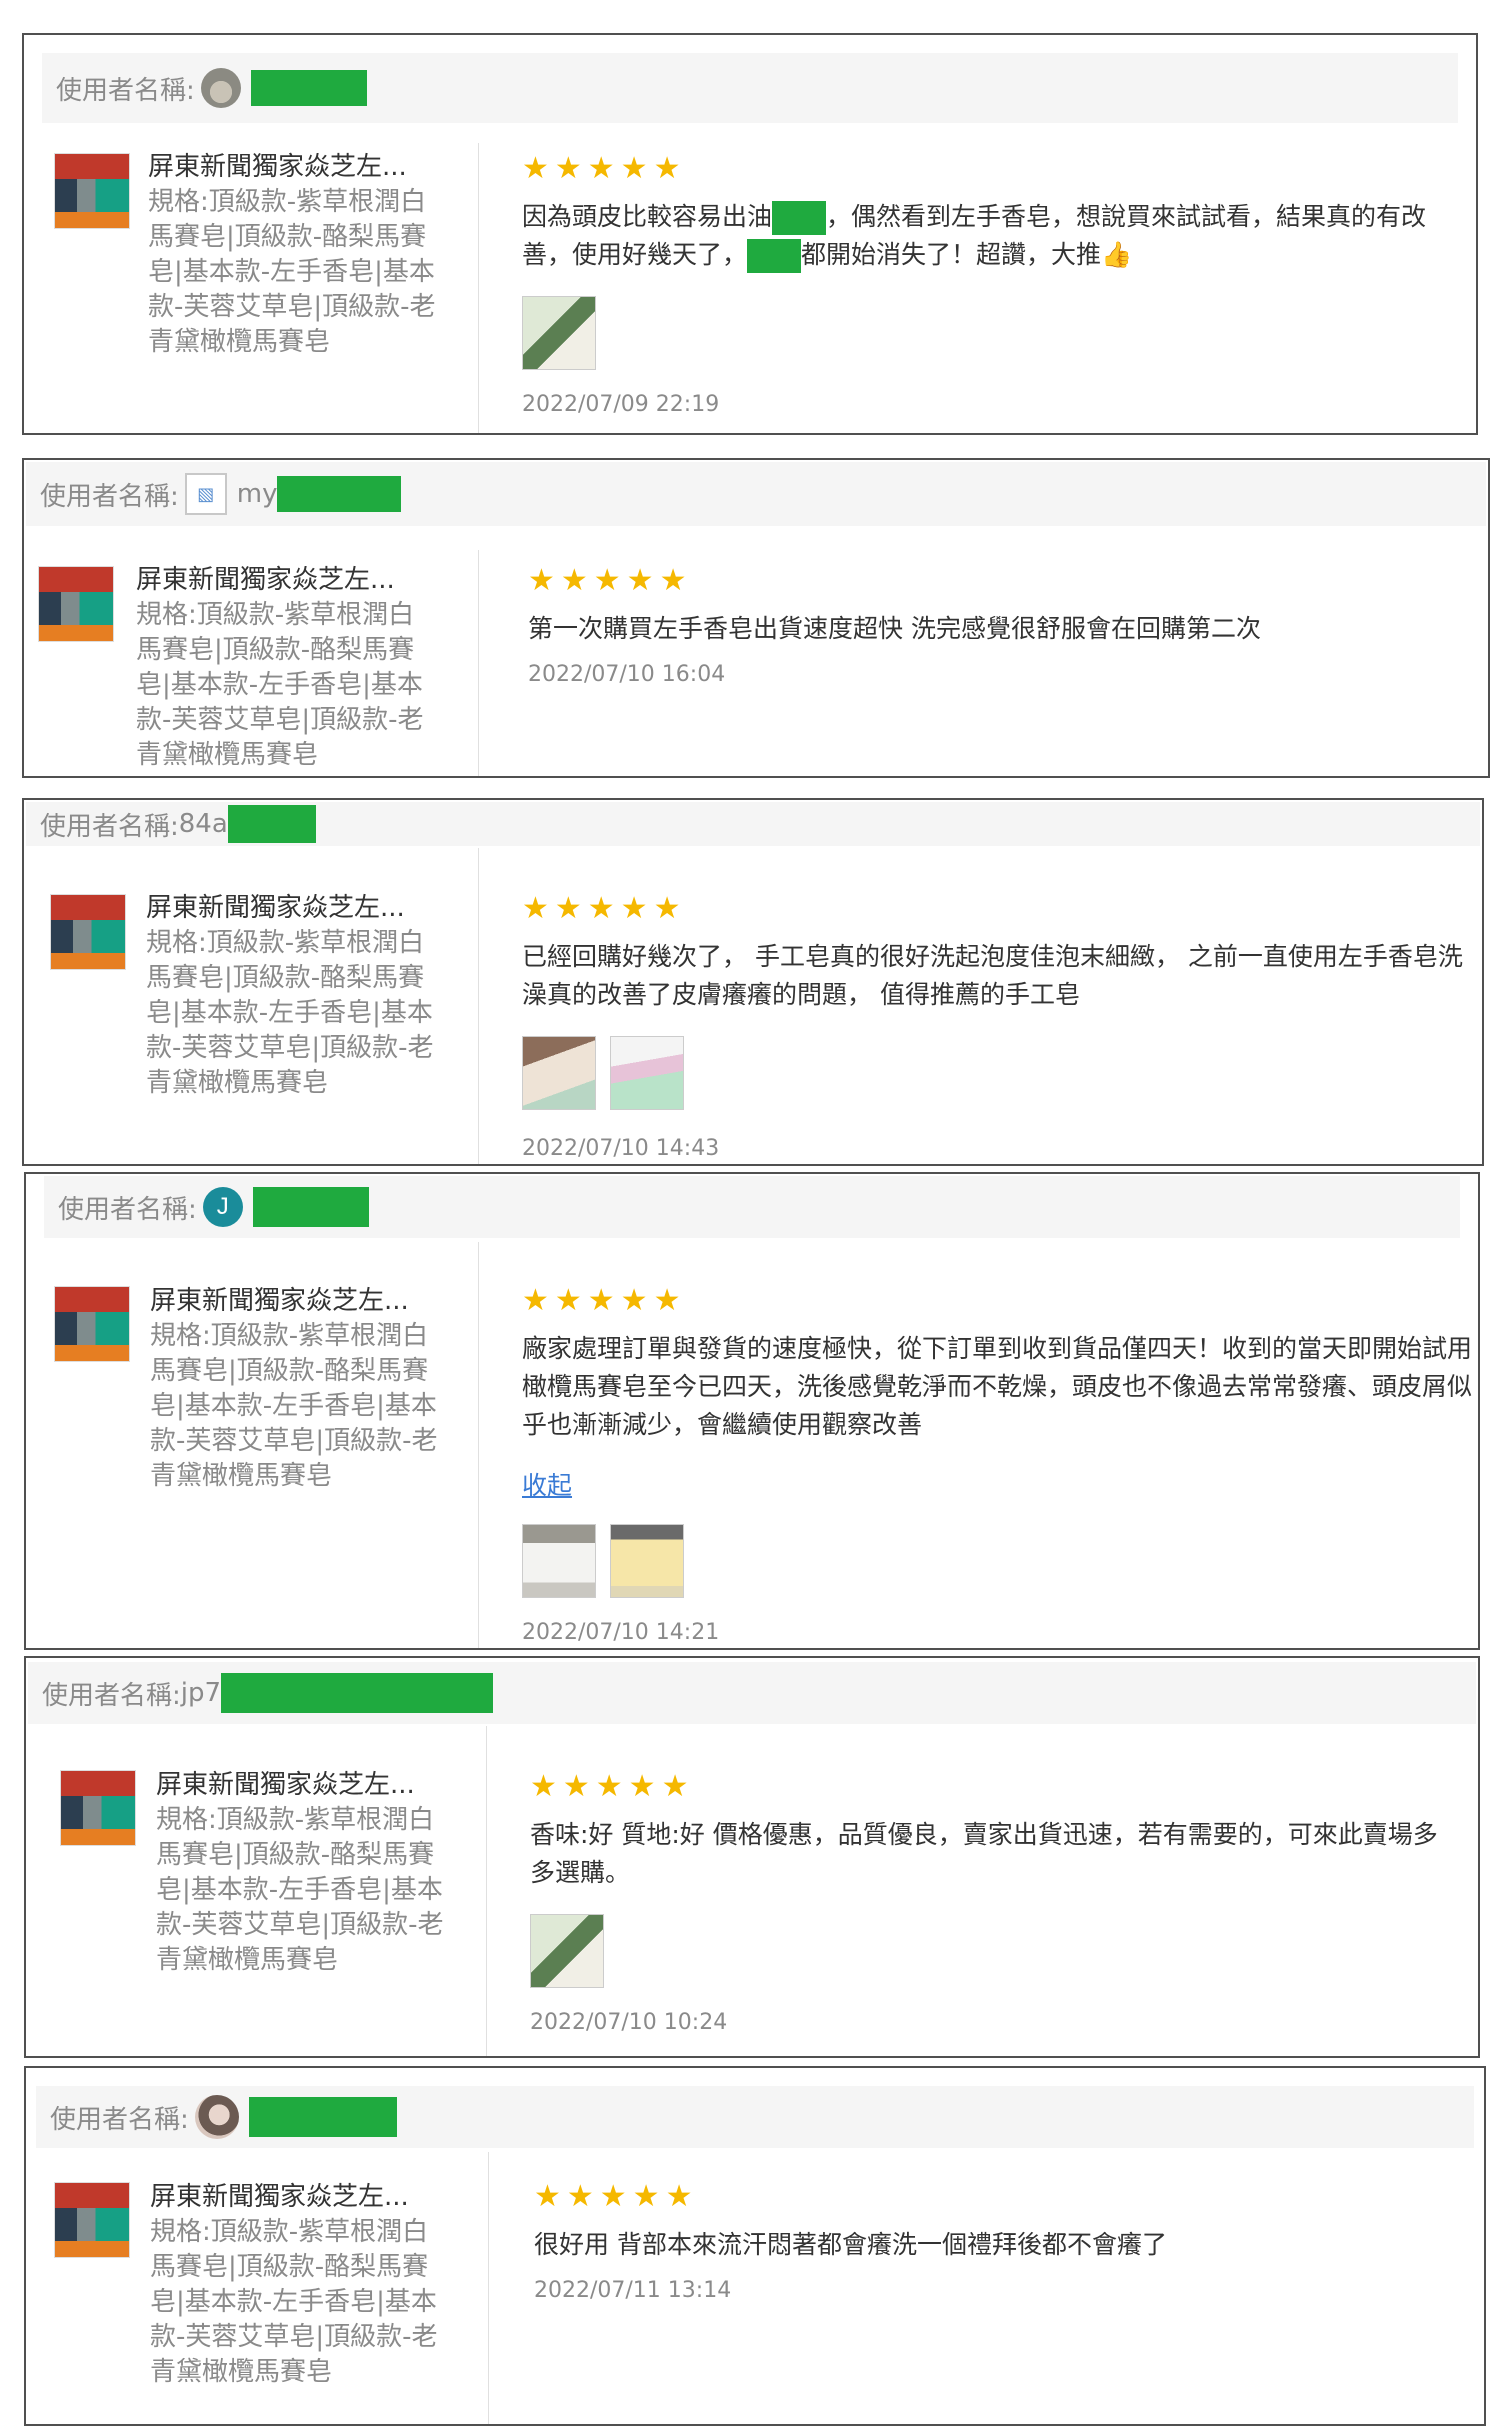  Describe the element at coordinates (621, 1632) in the screenshot. I see `review-date: 2022/07/10 14:21` at that location.